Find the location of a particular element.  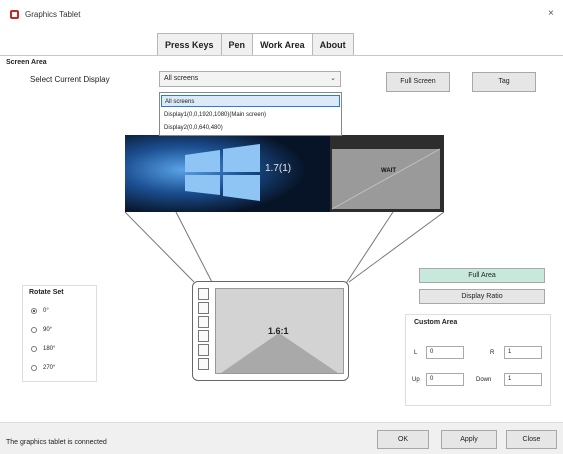

second-screen-label: WAIT is located at coordinates (388, 171).